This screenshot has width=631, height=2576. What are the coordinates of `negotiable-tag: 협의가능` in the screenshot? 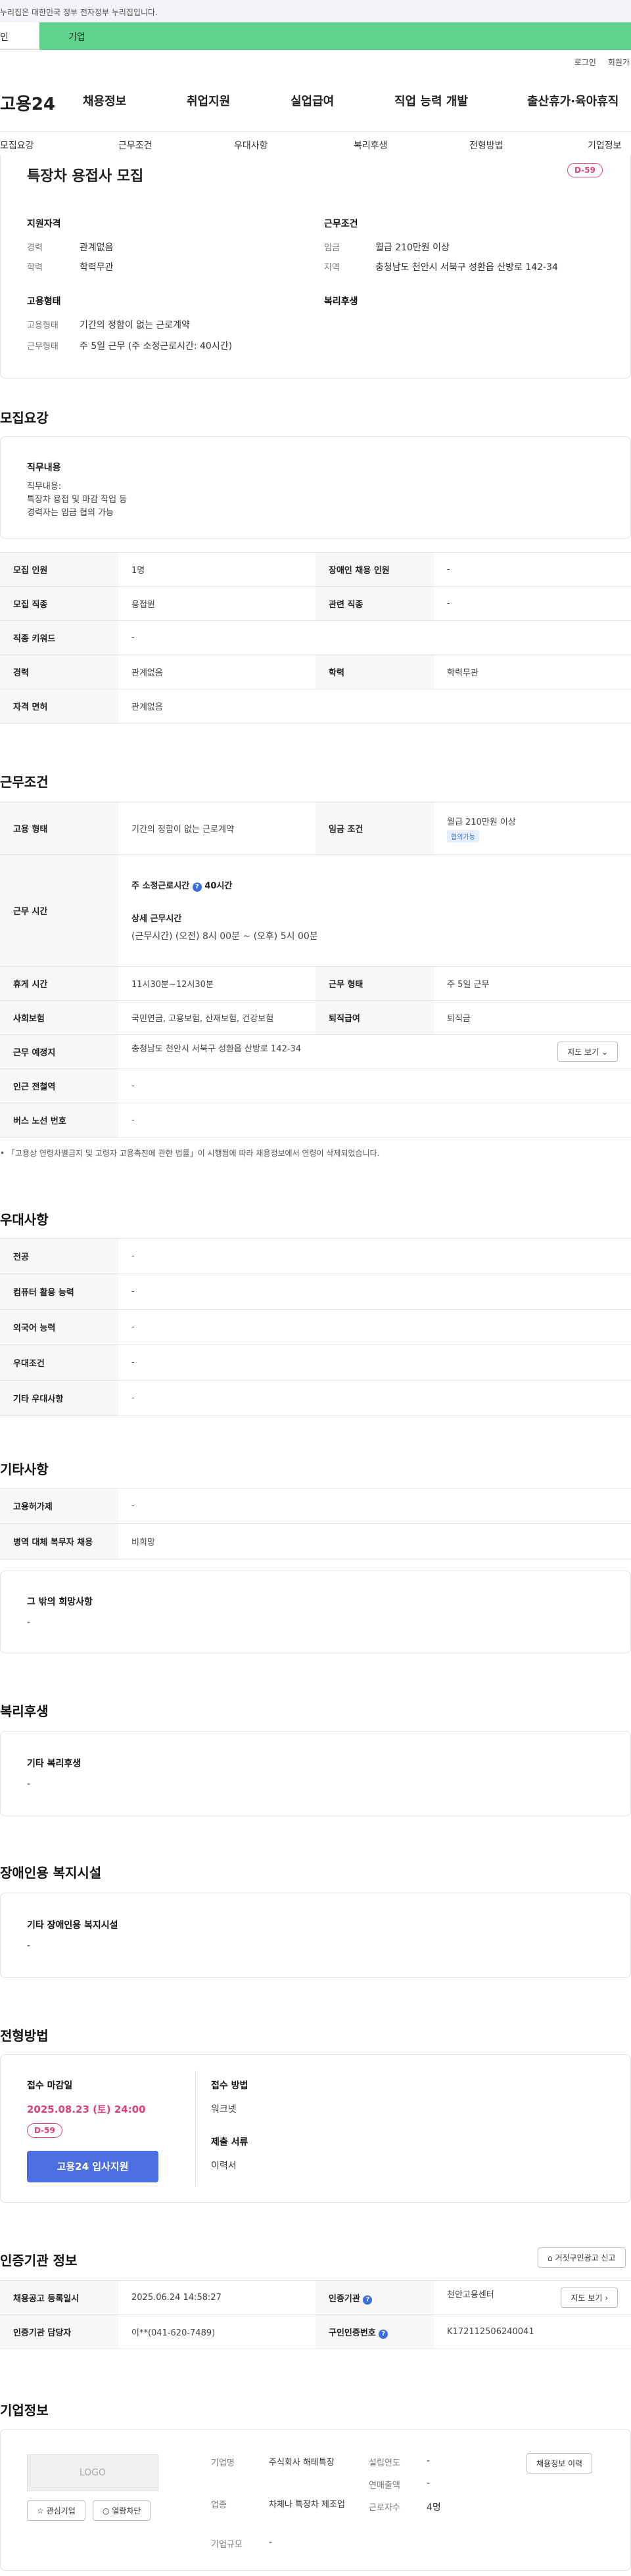 It's located at (463, 836).